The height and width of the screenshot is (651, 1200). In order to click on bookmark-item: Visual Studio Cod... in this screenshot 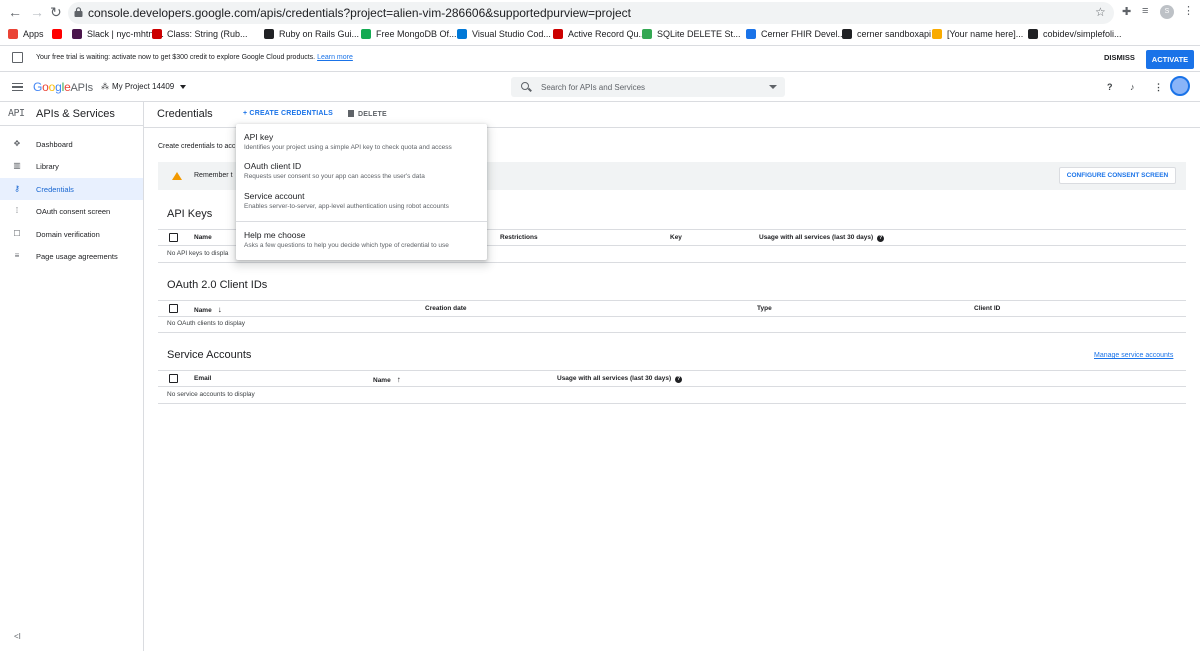, I will do `click(504, 34)`.